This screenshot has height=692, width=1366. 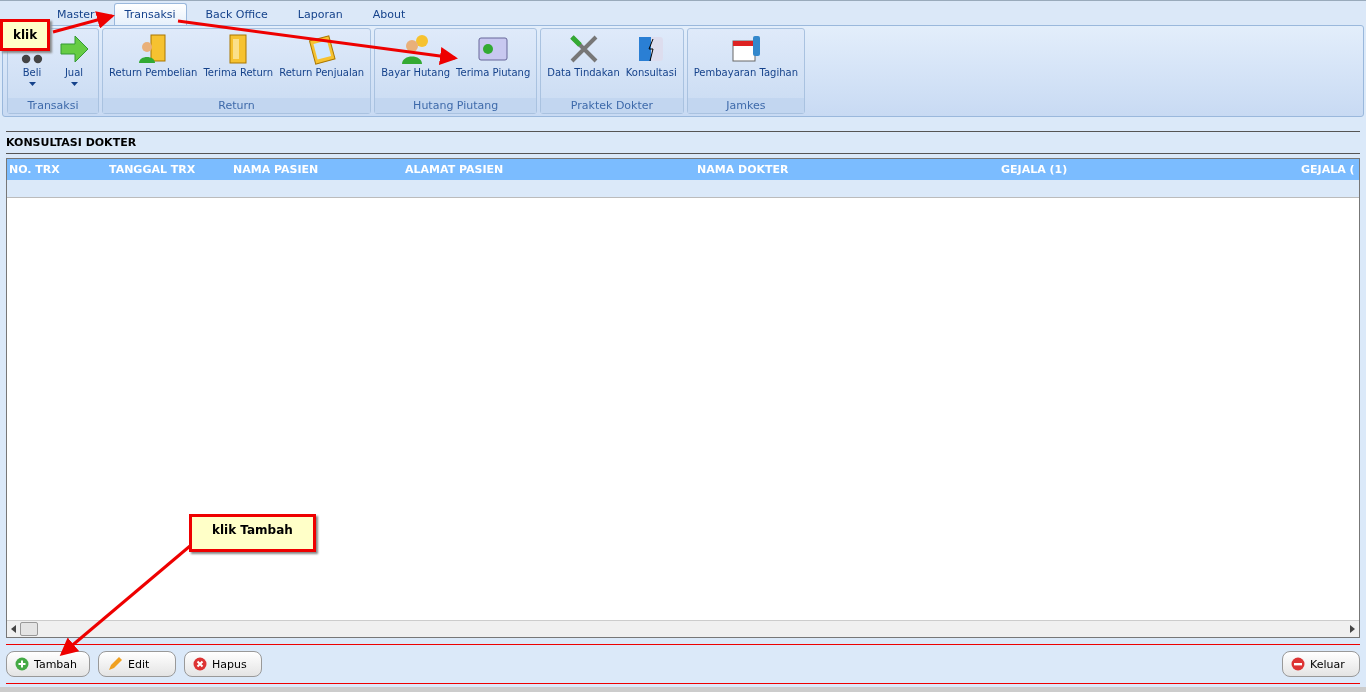 What do you see at coordinates (322, 64) in the screenshot?
I see `ribbon-button: Return Penjualan` at bounding box center [322, 64].